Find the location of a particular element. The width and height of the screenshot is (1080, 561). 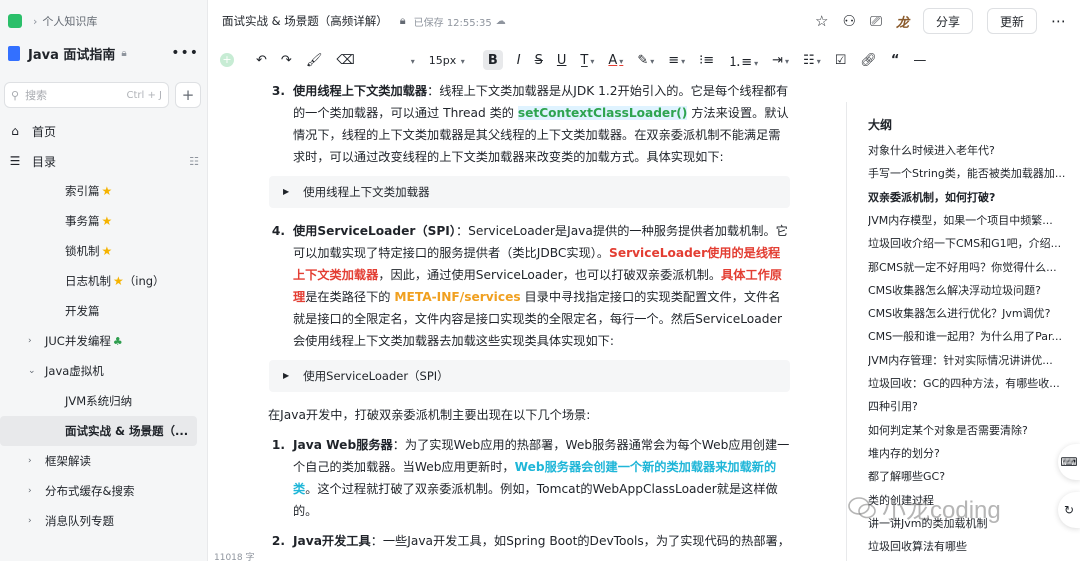

add-button: + is located at coordinates (188, 95).